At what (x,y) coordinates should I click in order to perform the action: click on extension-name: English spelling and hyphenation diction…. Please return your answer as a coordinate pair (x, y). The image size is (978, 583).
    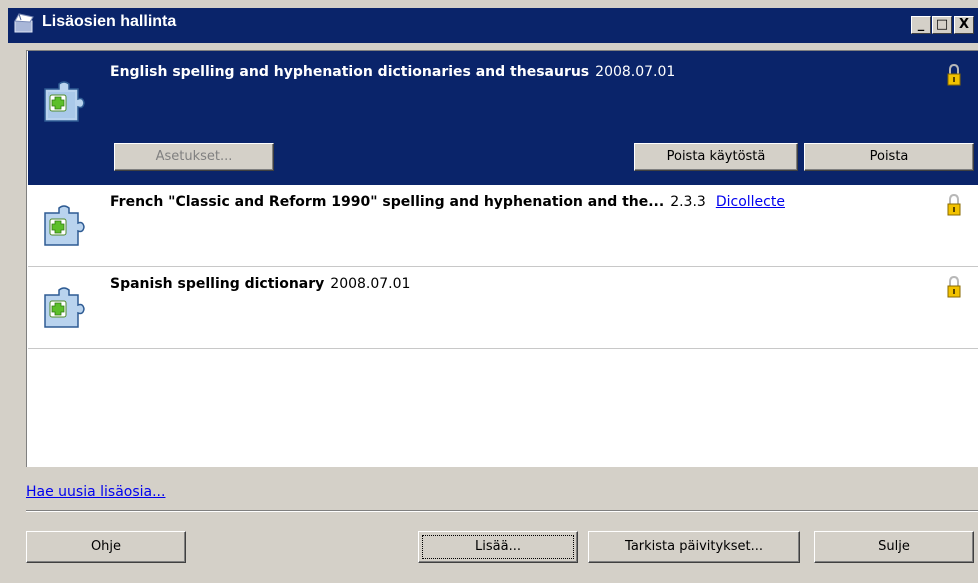
    Looking at the image, I should click on (350, 72).